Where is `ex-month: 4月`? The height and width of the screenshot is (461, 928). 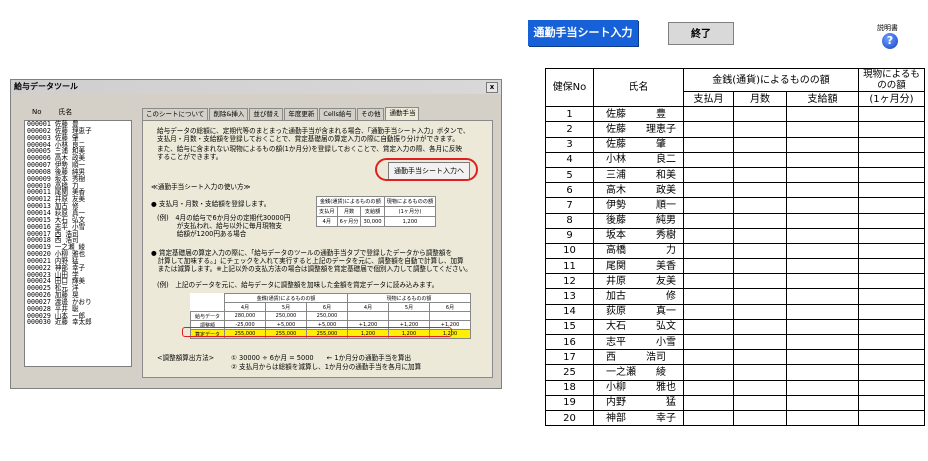
ex-month: 4月 is located at coordinates (245, 307).